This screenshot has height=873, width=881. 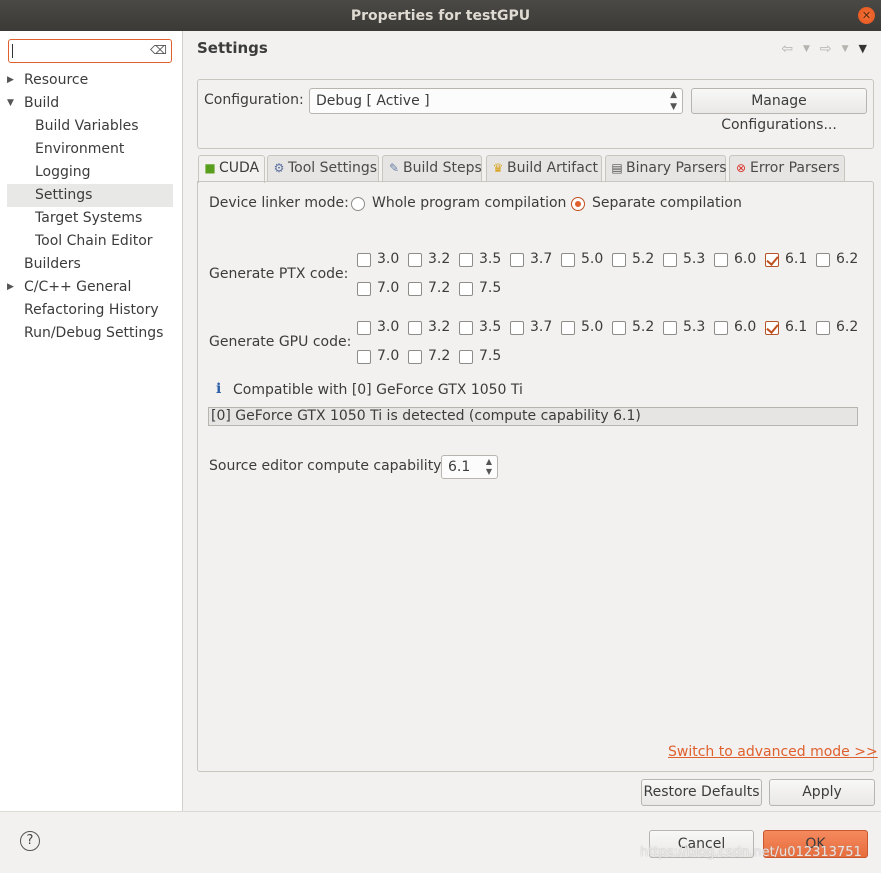 I want to click on ptx-version-label: 6.0, so click(x=745, y=259).